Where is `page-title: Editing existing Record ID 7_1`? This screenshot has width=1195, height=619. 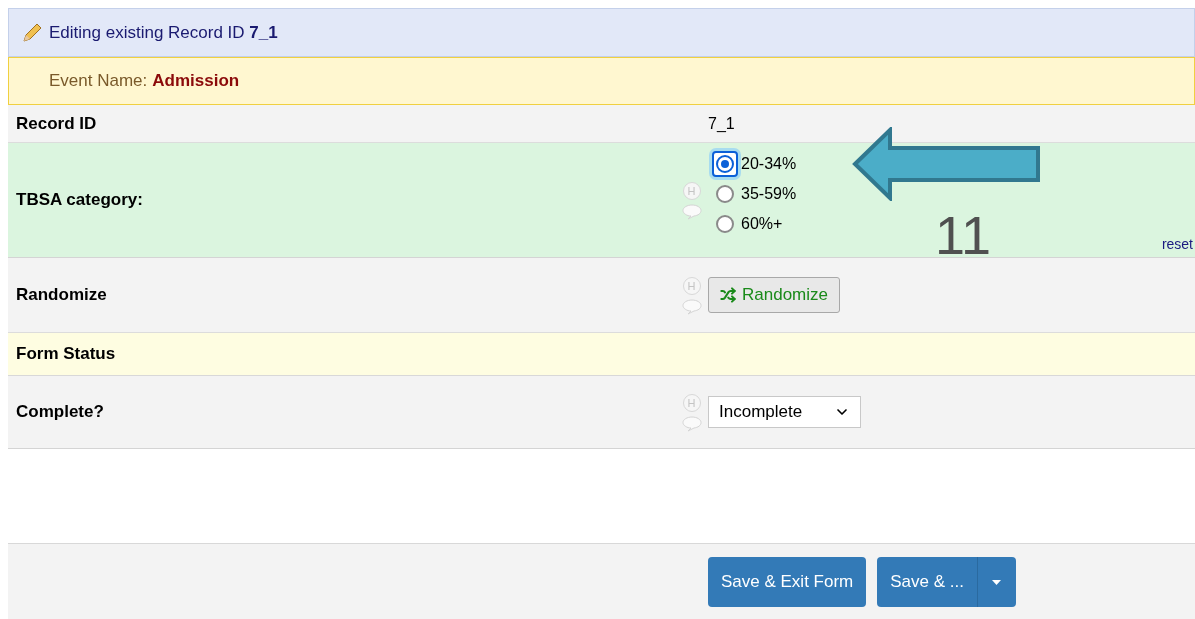 page-title: Editing existing Record ID 7_1 is located at coordinates (163, 32).